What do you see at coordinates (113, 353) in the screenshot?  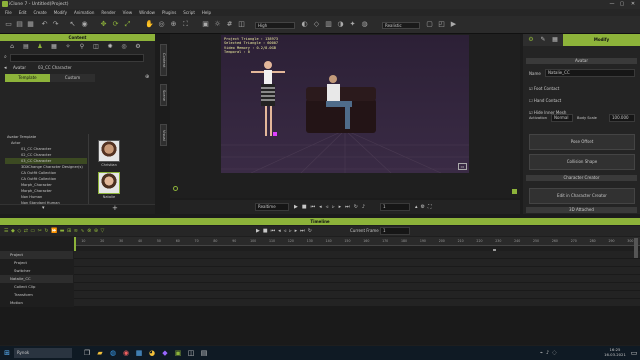 I see `edge-icon: ◍` at bounding box center [113, 353].